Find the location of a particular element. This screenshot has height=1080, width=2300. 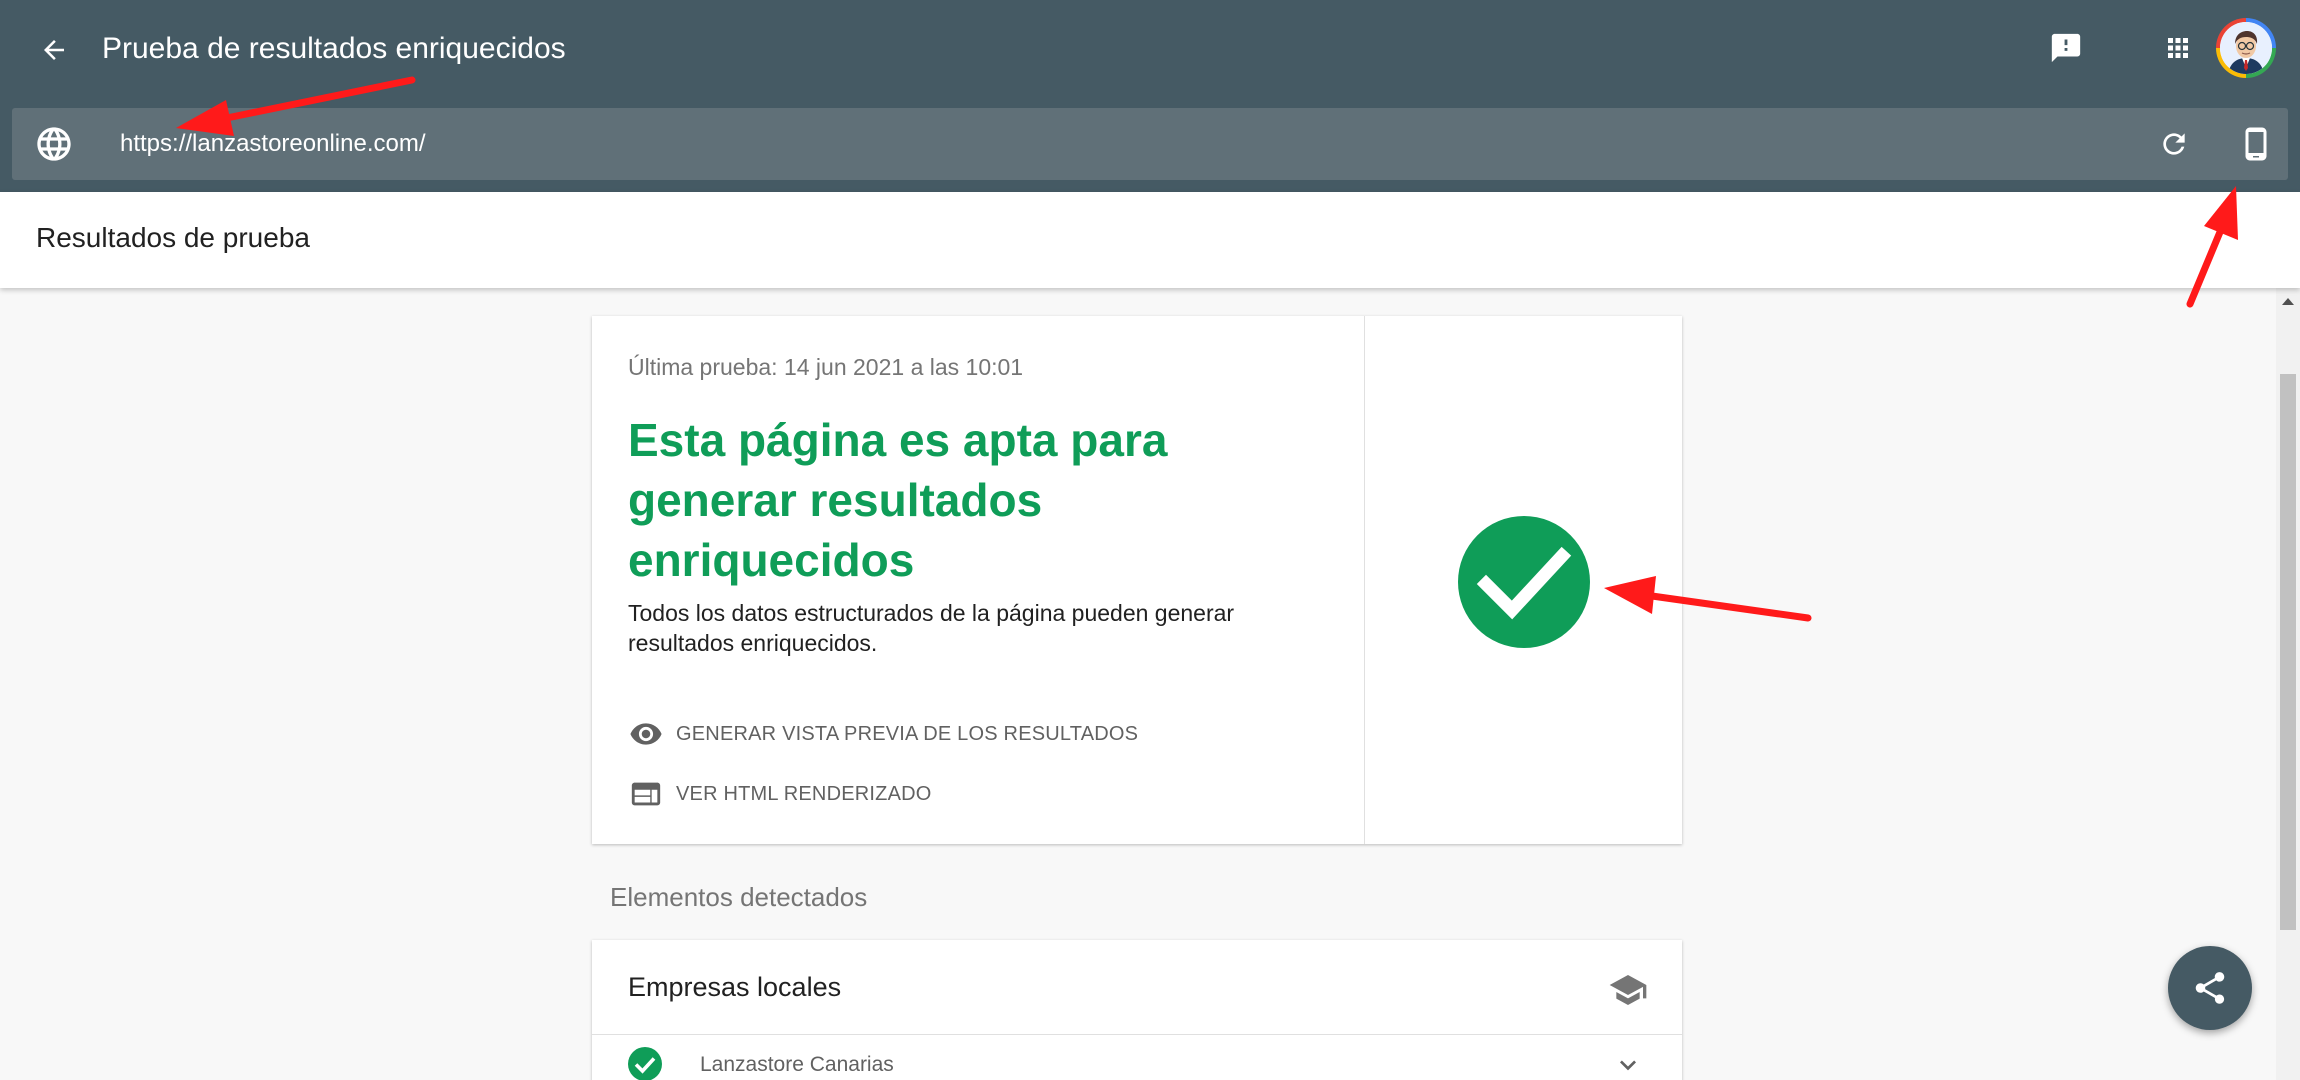

feedback-icon is located at coordinates (2066, 48).